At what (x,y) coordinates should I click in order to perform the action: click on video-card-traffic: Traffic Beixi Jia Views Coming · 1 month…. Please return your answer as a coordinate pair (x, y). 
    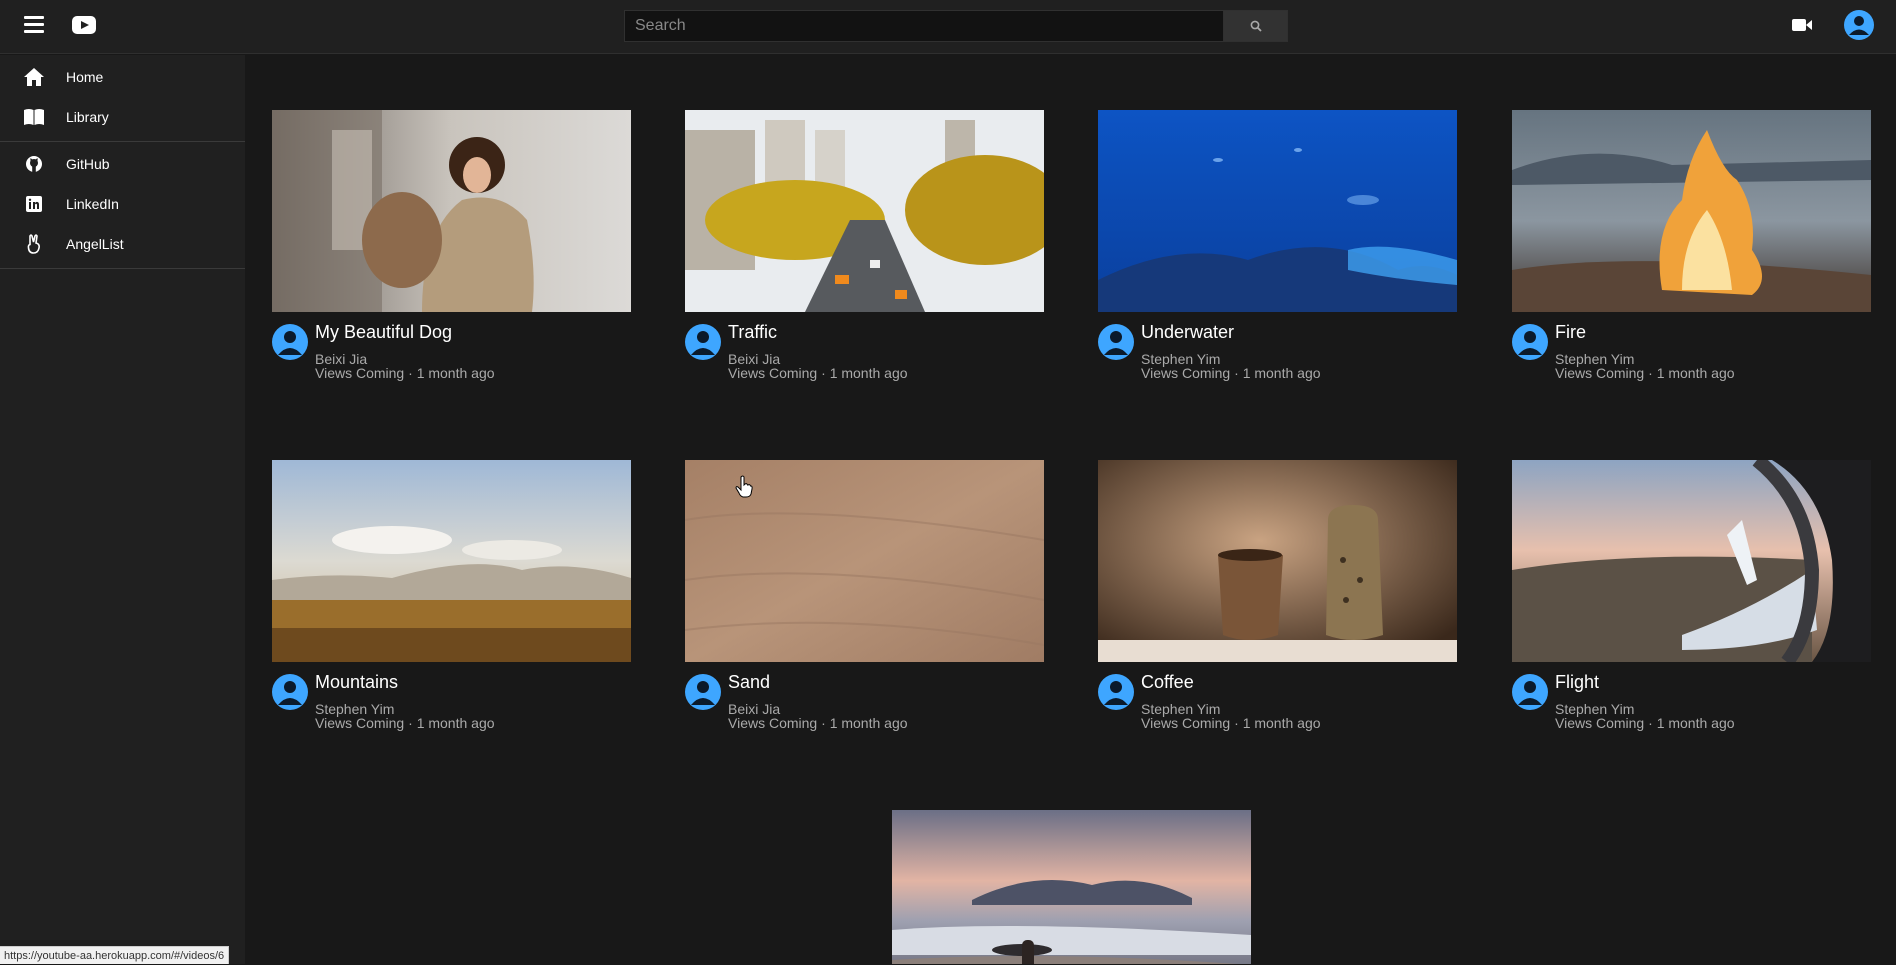
    Looking at the image, I should click on (864, 246).